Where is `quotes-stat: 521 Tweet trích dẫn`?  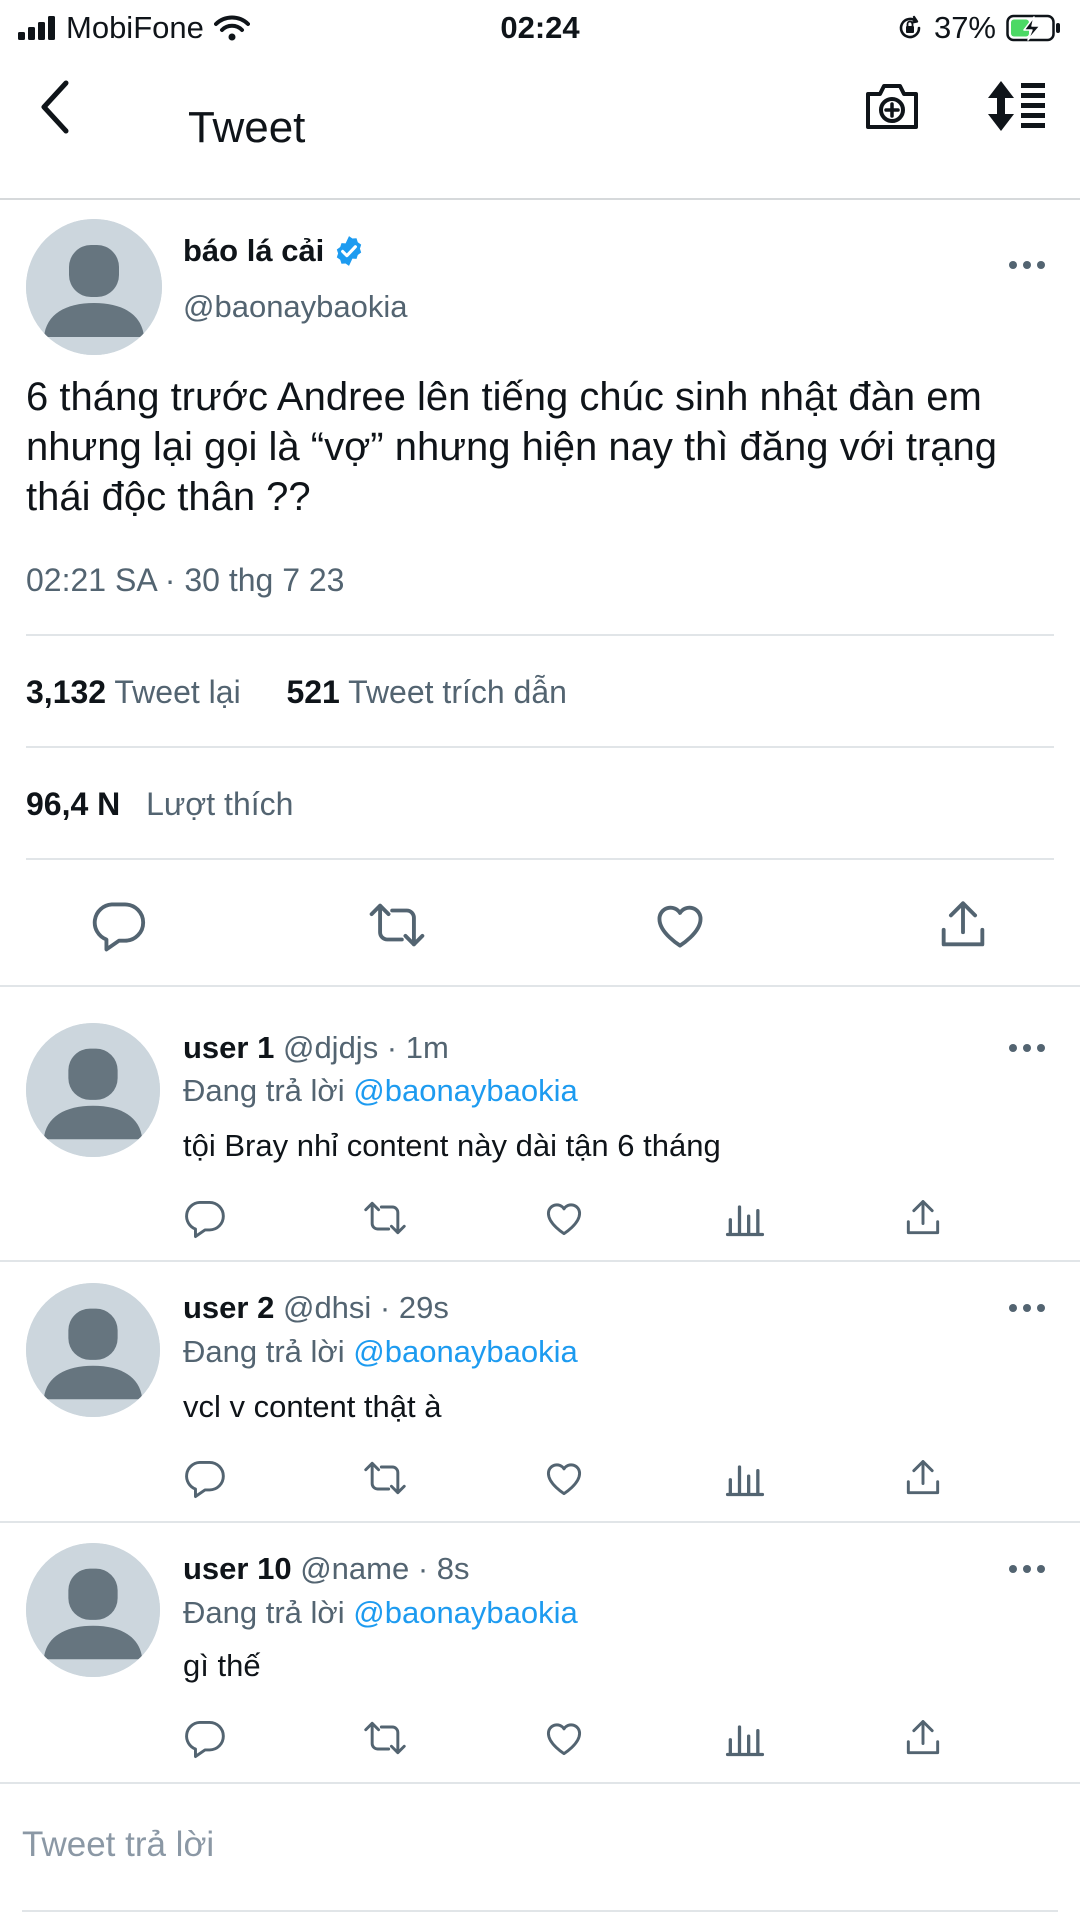 quotes-stat: 521 Tweet trích dẫn is located at coordinates (426, 692).